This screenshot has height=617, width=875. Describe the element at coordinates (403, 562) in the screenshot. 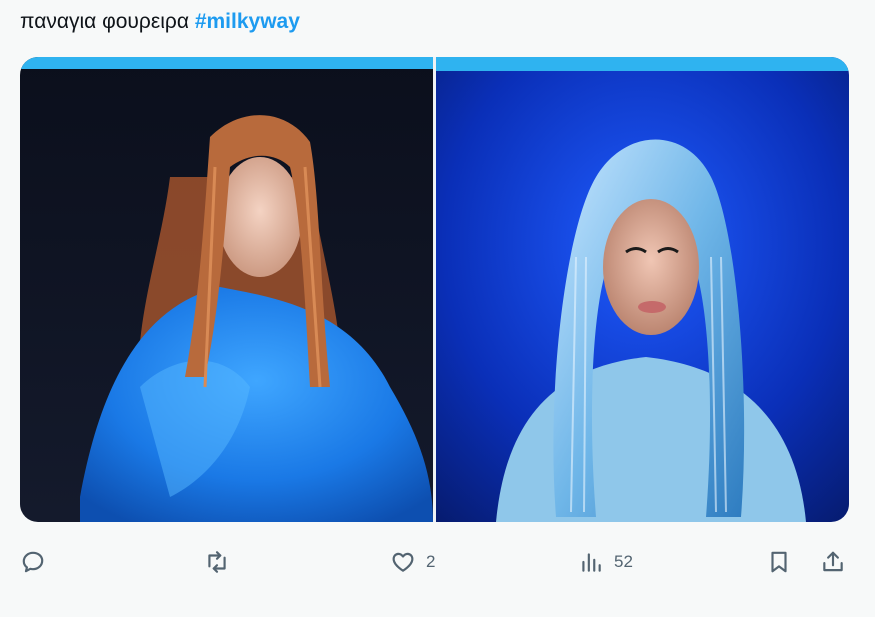

I see `heart-icon` at that location.